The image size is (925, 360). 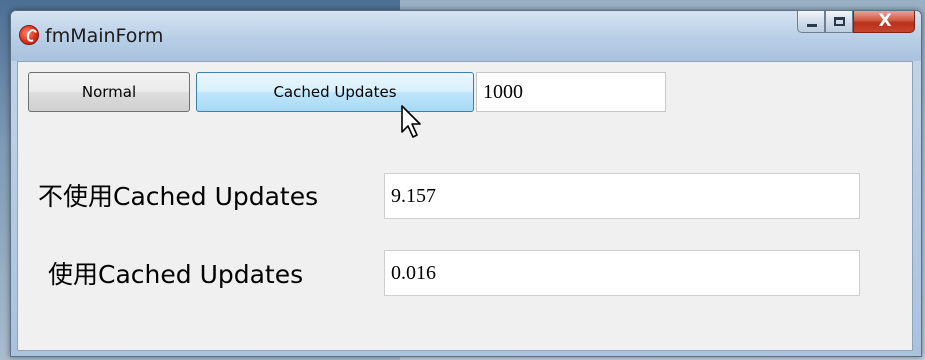 I want to click on mouse-pointer-icon, so click(x=411, y=121).